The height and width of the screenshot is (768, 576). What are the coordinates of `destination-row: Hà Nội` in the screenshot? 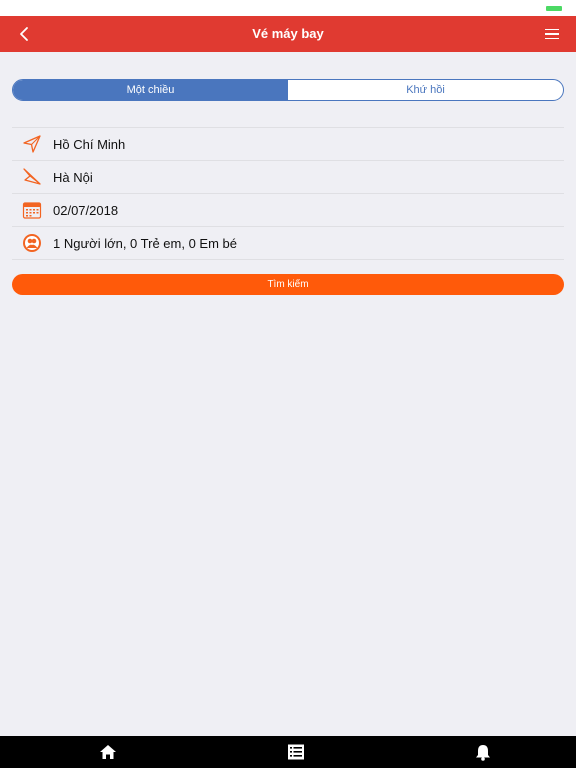 It's located at (288, 177).